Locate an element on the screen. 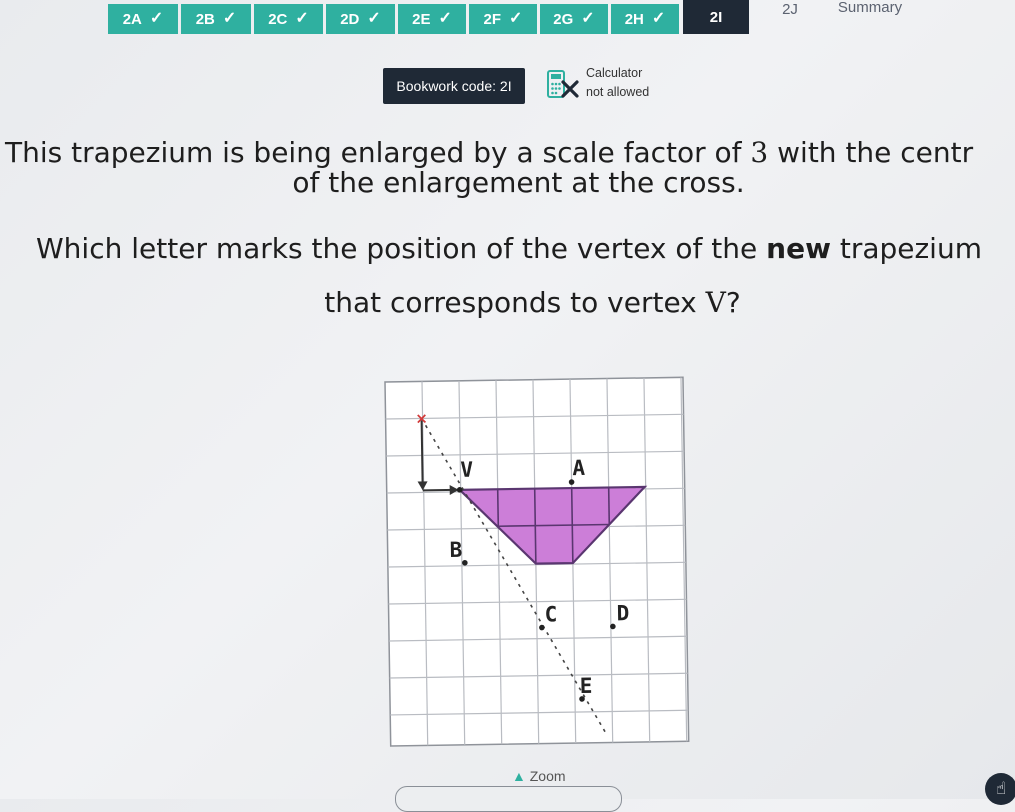  calculator-status: not allowed is located at coordinates (617, 92).